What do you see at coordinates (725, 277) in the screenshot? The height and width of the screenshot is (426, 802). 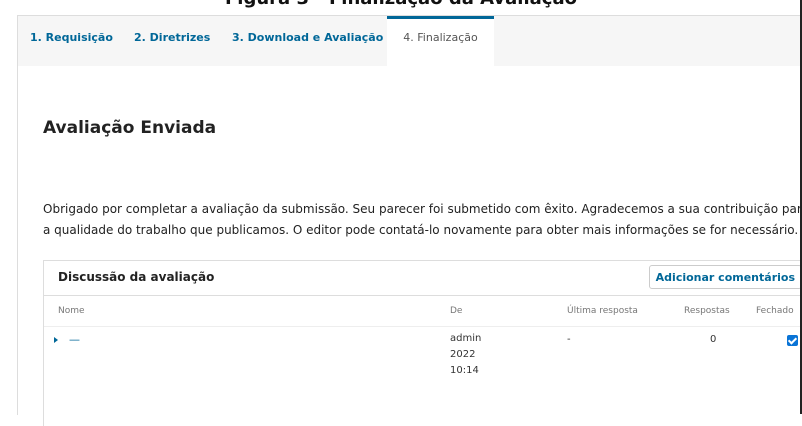 I see `add-comment-button: Adicionar comentários` at bounding box center [725, 277].